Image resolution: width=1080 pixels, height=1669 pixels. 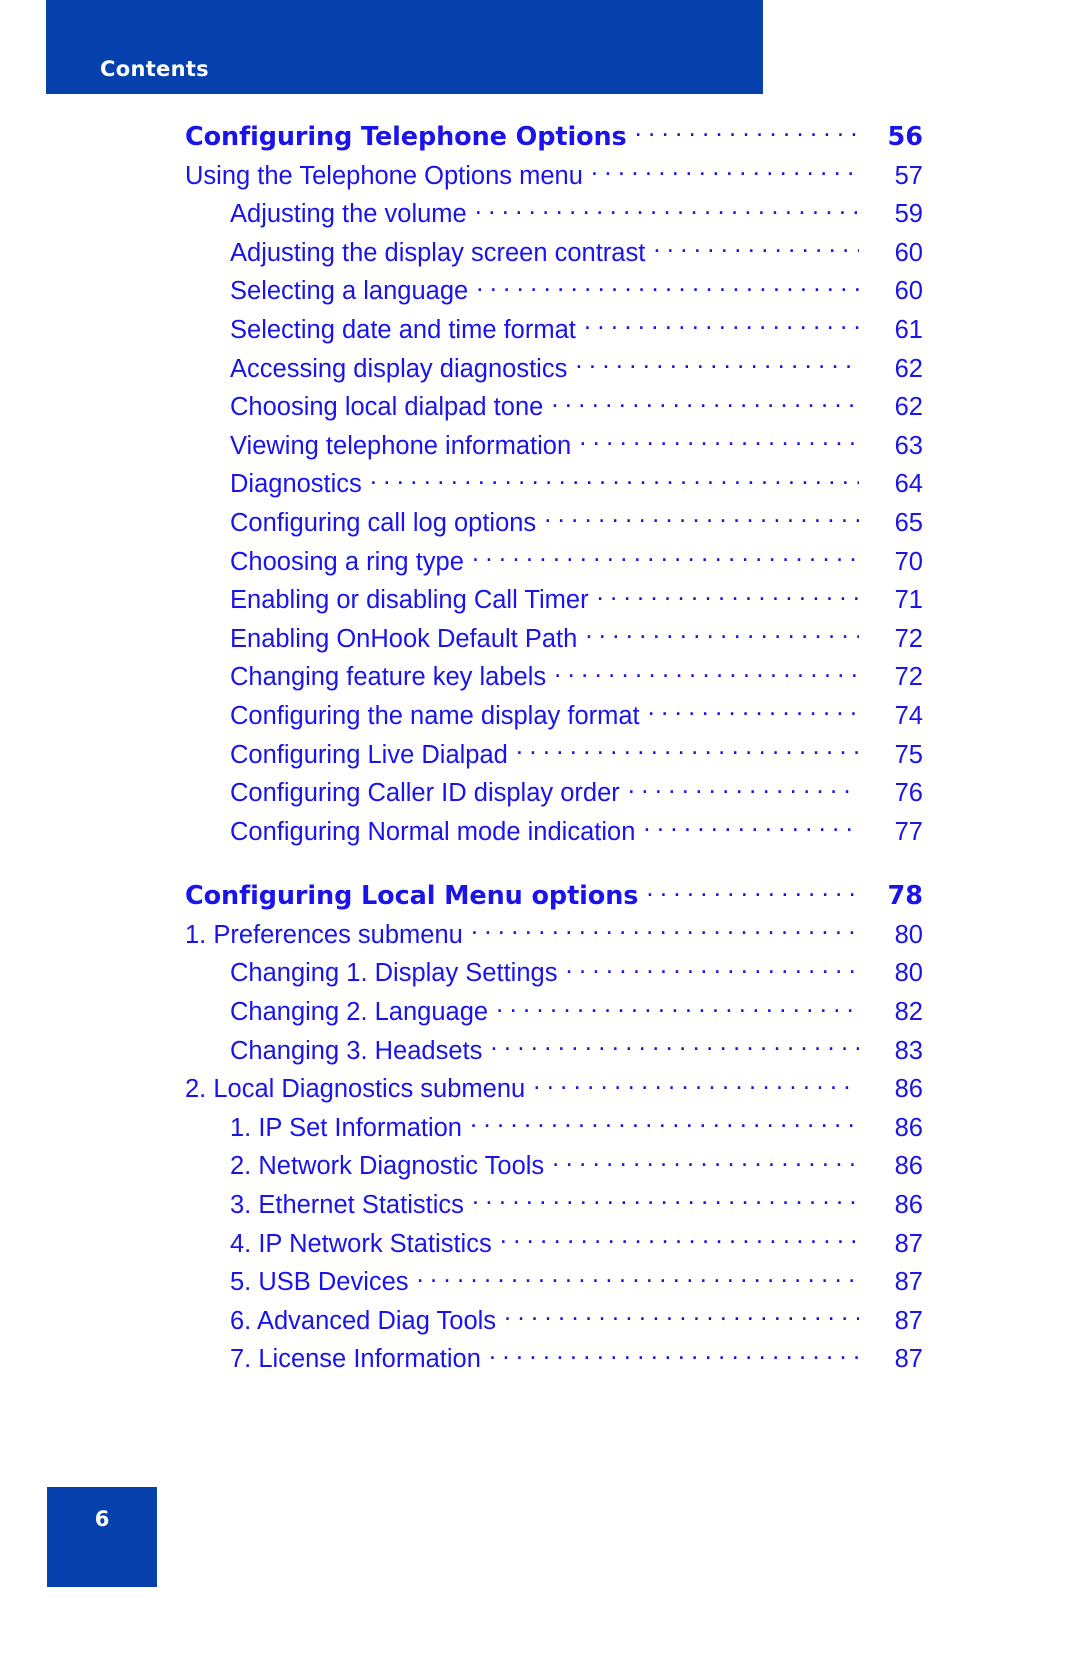 I want to click on toc-entry-page-number: 72, so click(x=908, y=638).